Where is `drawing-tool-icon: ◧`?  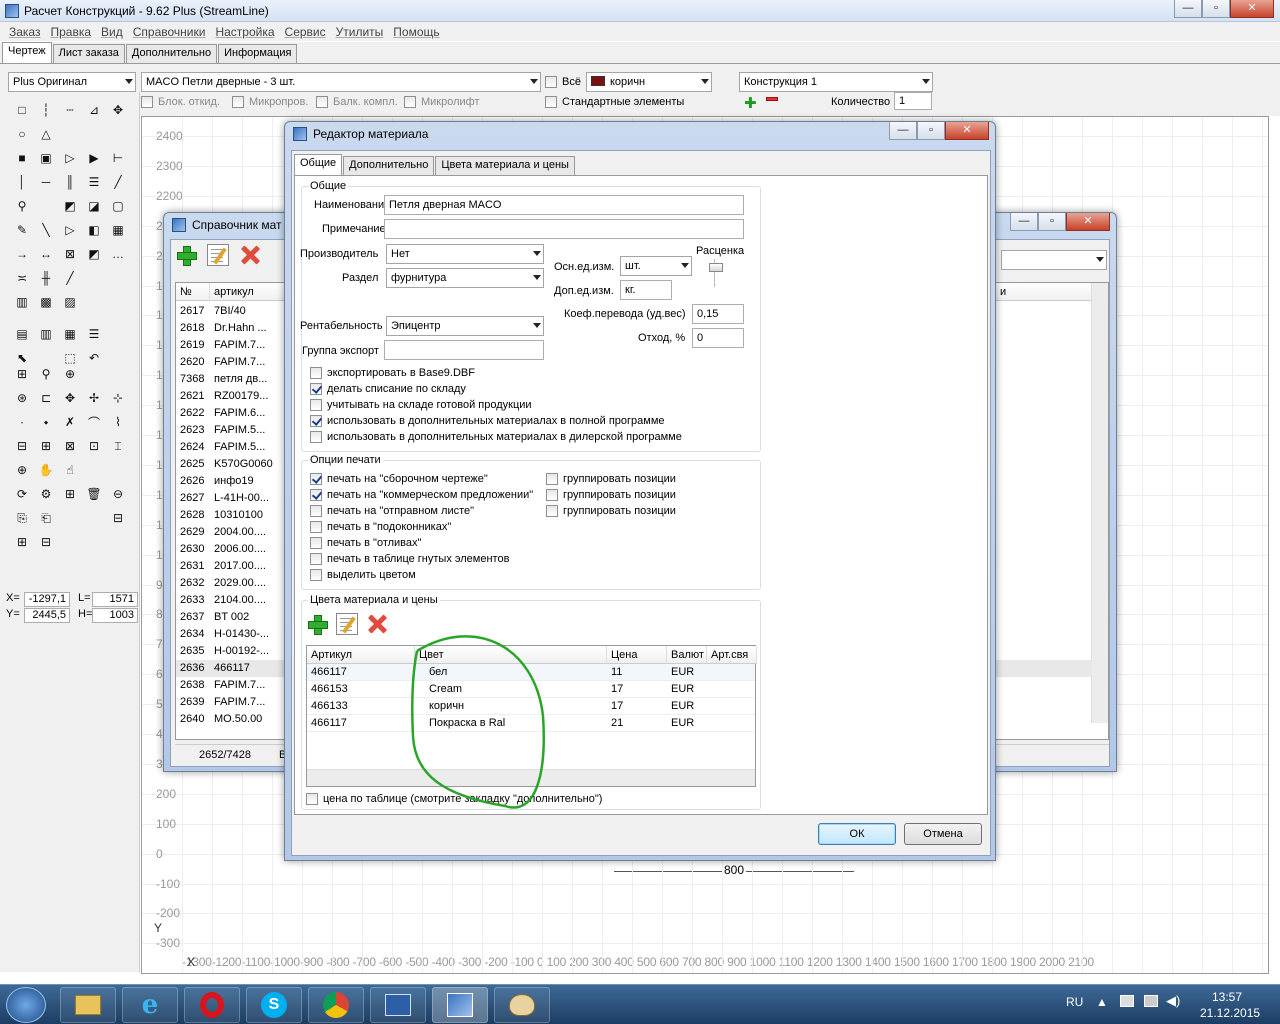 drawing-tool-icon: ◧ is located at coordinates (94, 230).